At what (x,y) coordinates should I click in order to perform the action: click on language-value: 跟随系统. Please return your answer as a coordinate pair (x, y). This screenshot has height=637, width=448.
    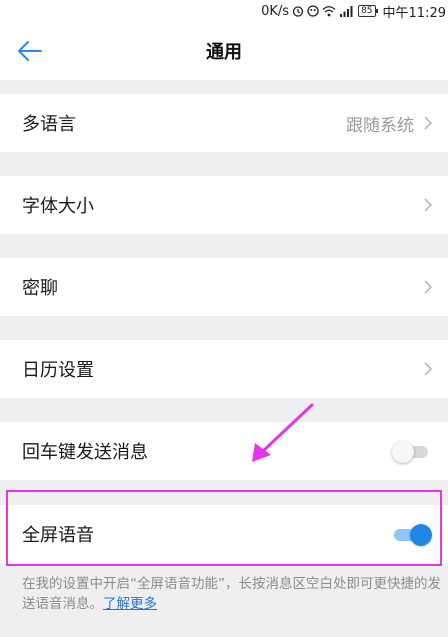
    Looking at the image, I should click on (380, 125).